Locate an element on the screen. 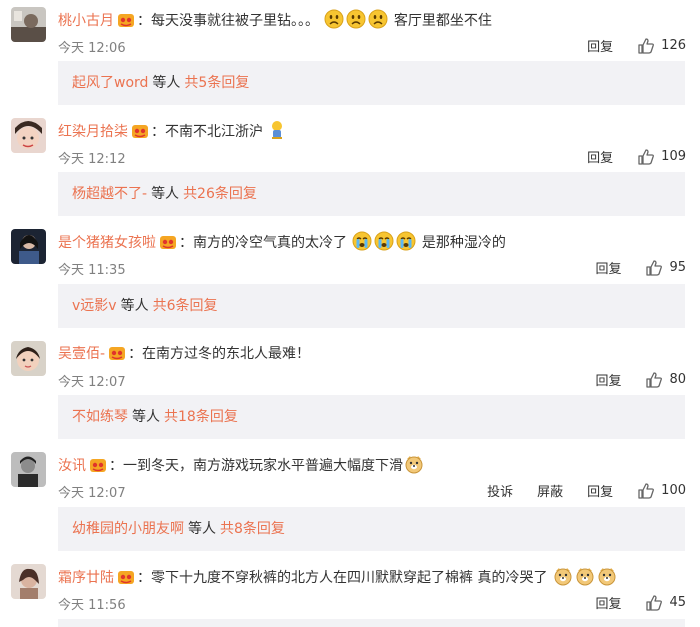 This screenshot has height=627, width=700. reply-thread: v远影v 等人 共6条回复 is located at coordinates (371, 306).